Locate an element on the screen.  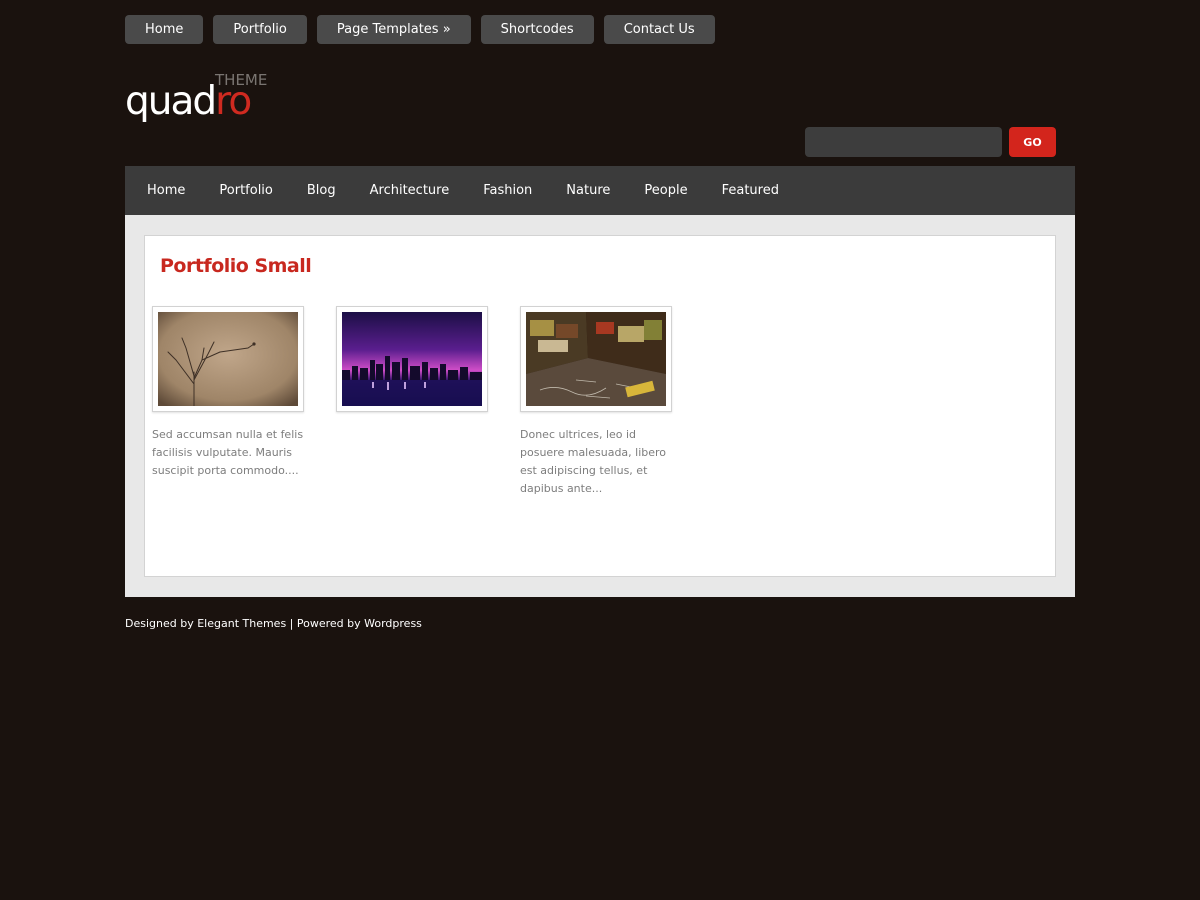
logo-main-text: quadro is located at coordinates (188, 102).